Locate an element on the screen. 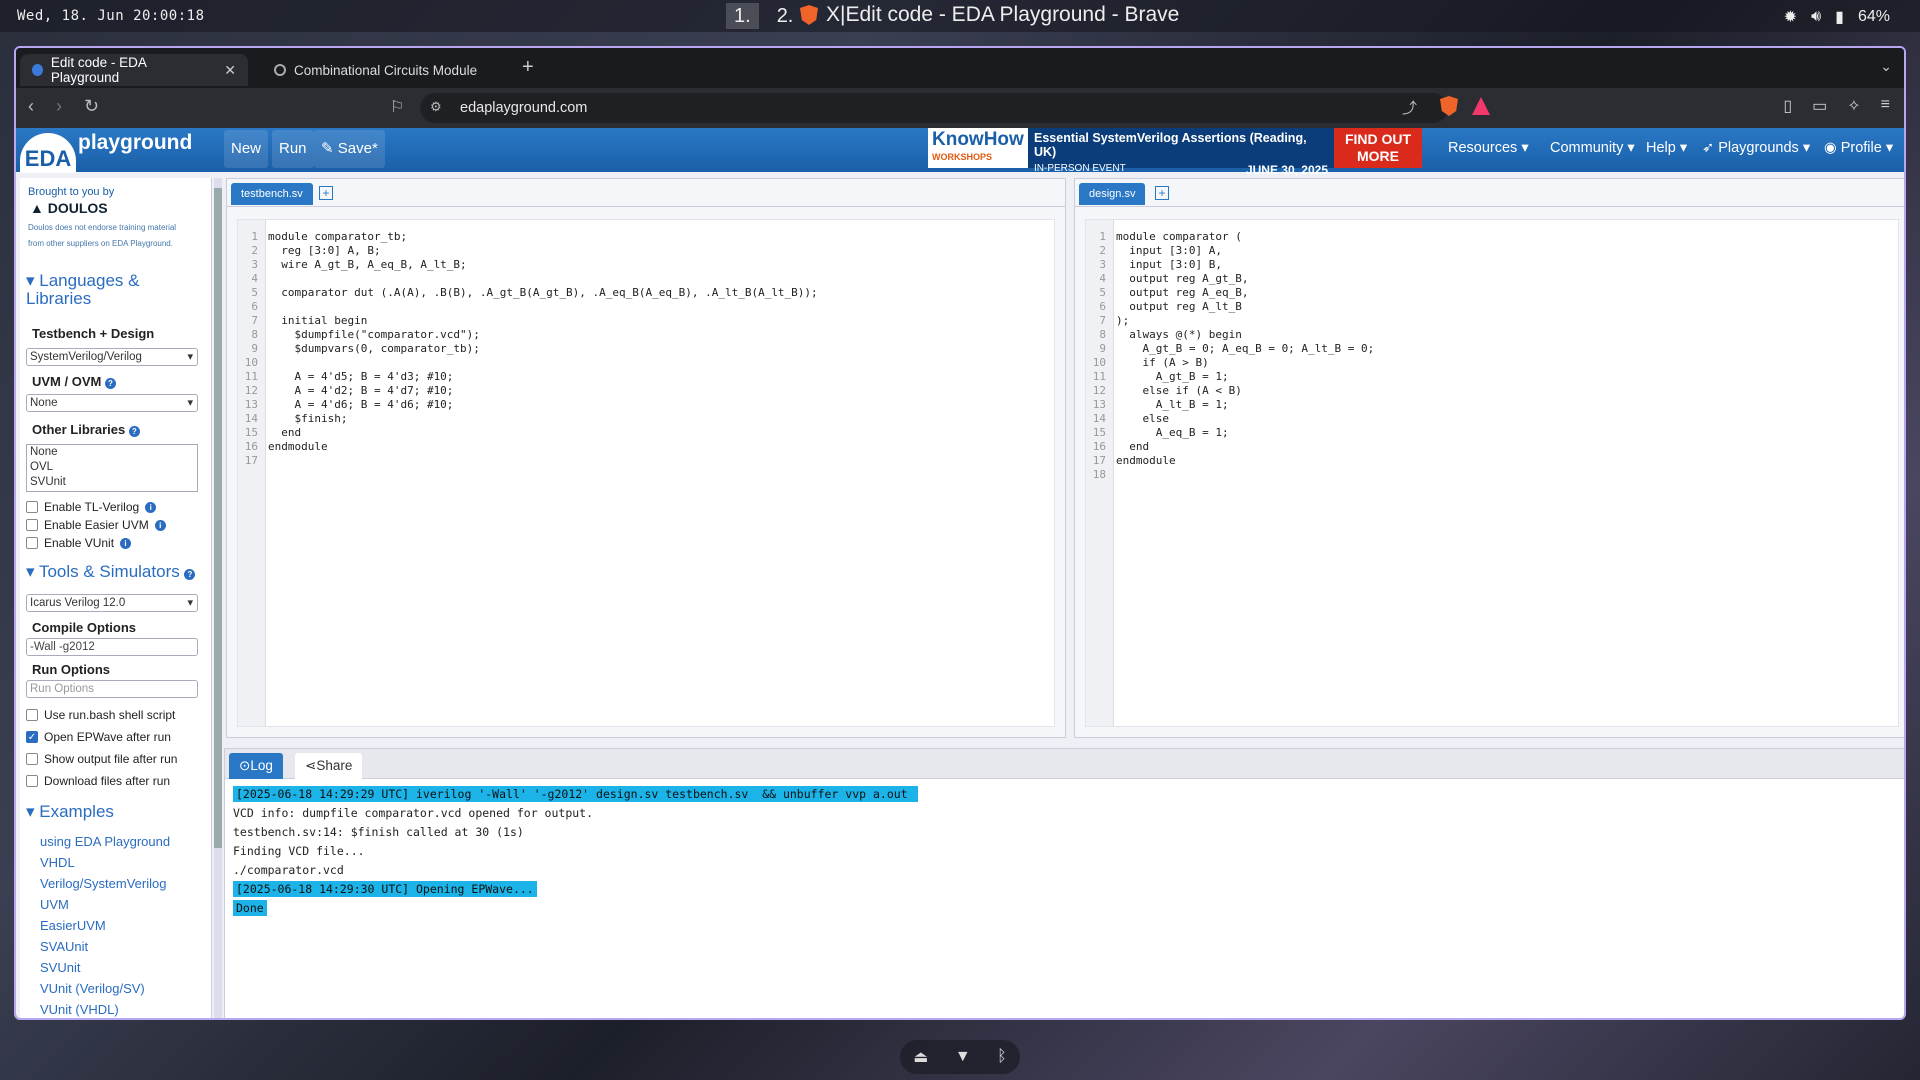  code-line: 7 initial begin is located at coordinates (528, 321).